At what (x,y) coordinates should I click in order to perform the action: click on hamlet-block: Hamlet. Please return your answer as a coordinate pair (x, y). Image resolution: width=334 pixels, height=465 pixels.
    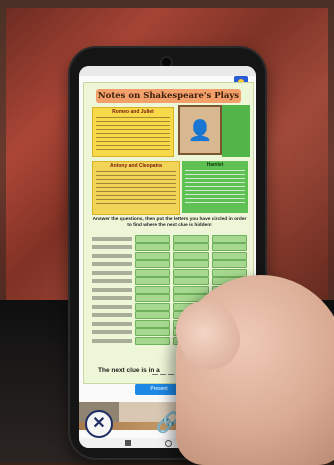
    Looking at the image, I should click on (215, 187).